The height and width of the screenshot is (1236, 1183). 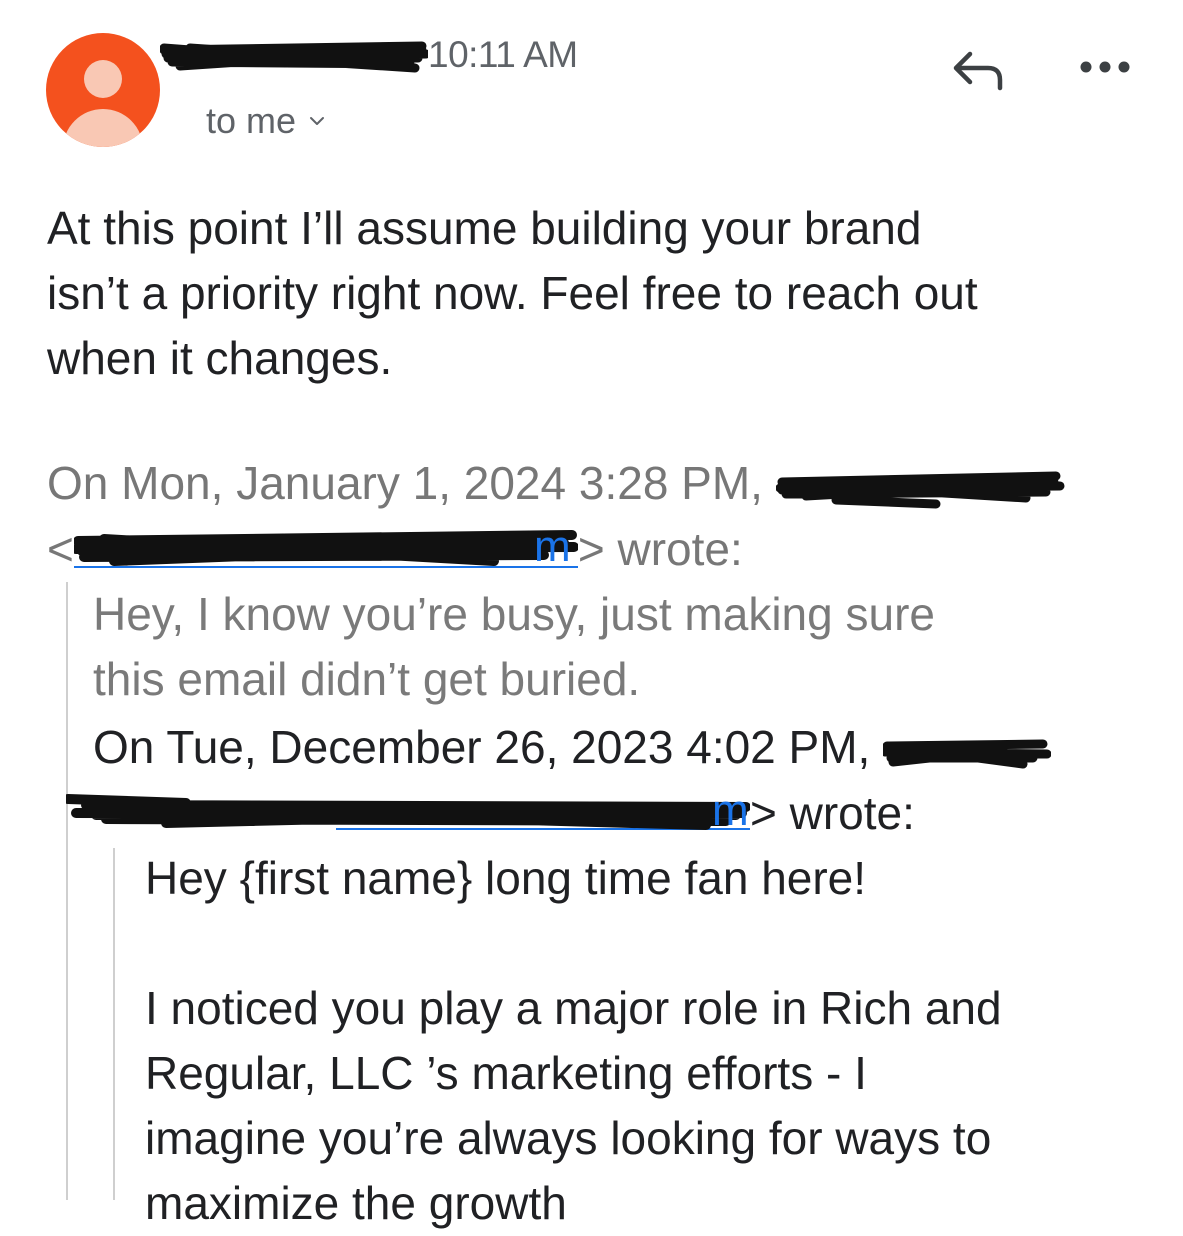 I want to click on quote2-sender-redaction, so click(x=967, y=754).